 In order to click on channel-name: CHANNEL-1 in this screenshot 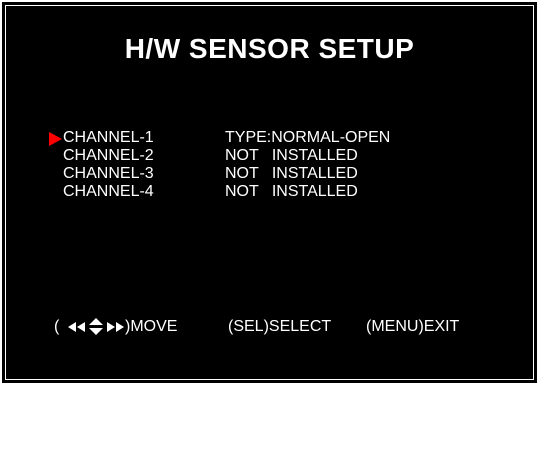, I will do `click(108, 137)`.